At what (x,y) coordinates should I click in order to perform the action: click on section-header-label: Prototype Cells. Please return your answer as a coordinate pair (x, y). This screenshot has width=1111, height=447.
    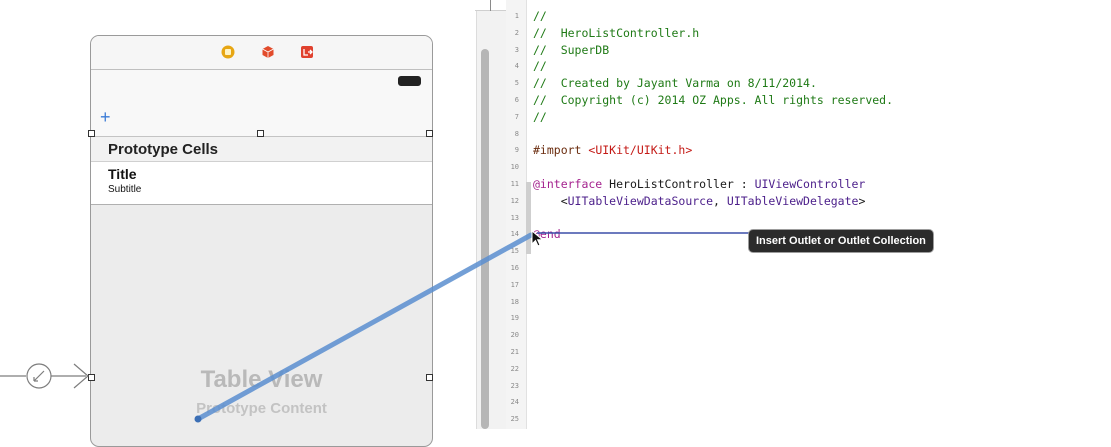
    Looking at the image, I should click on (163, 149).